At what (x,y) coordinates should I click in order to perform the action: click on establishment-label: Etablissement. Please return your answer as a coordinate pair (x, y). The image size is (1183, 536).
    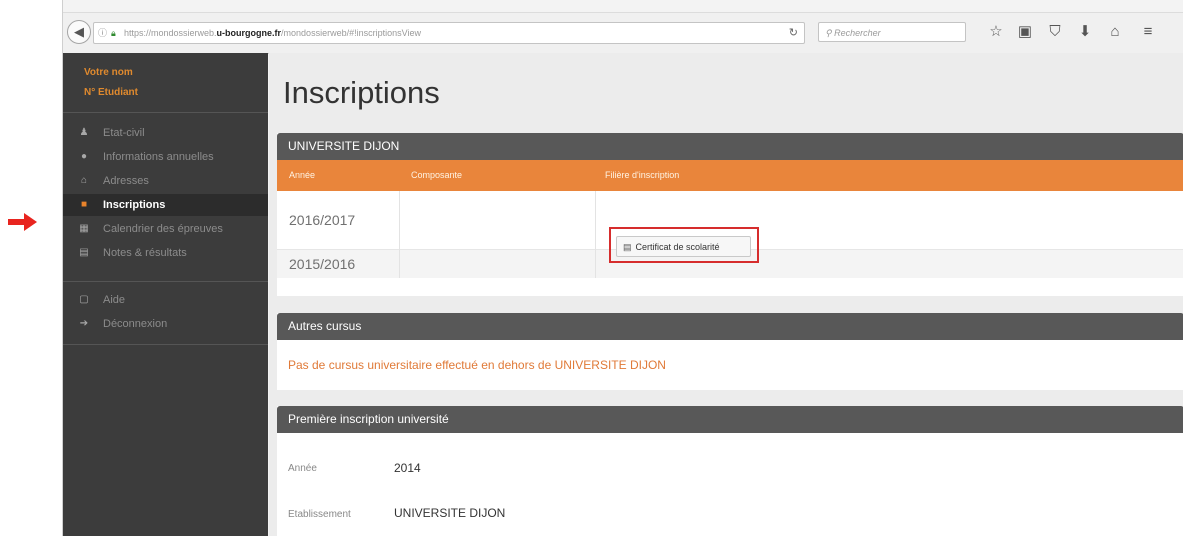
    Looking at the image, I should click on (319, 514).